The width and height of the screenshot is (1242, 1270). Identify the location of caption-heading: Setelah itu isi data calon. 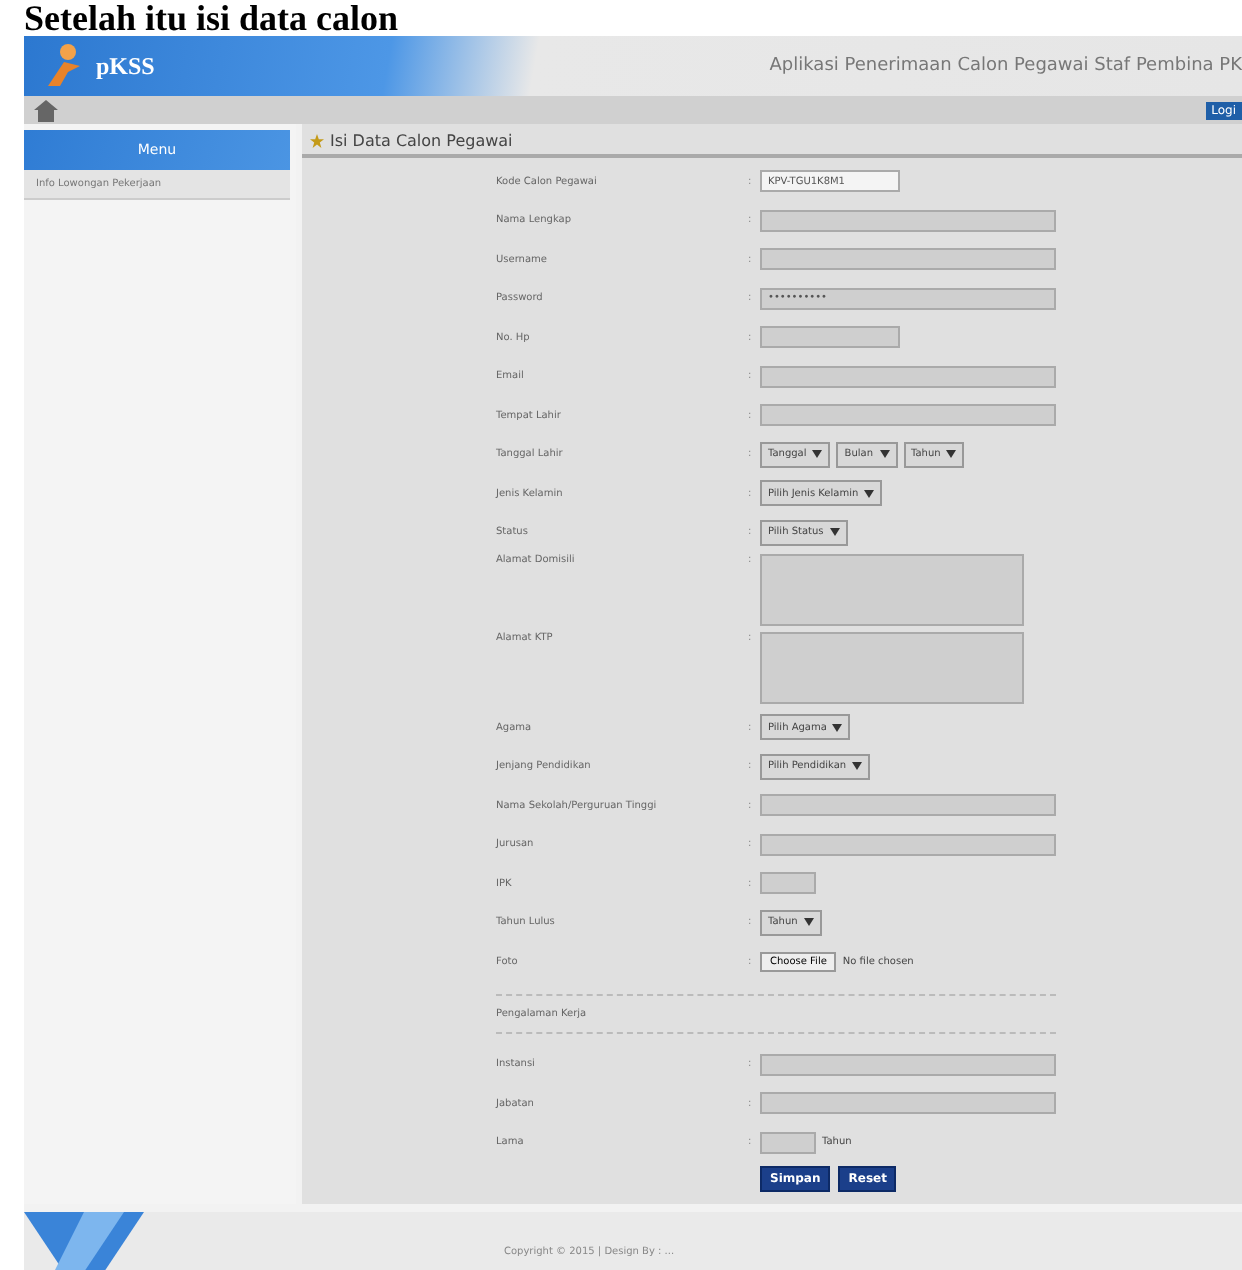
(211, 18).